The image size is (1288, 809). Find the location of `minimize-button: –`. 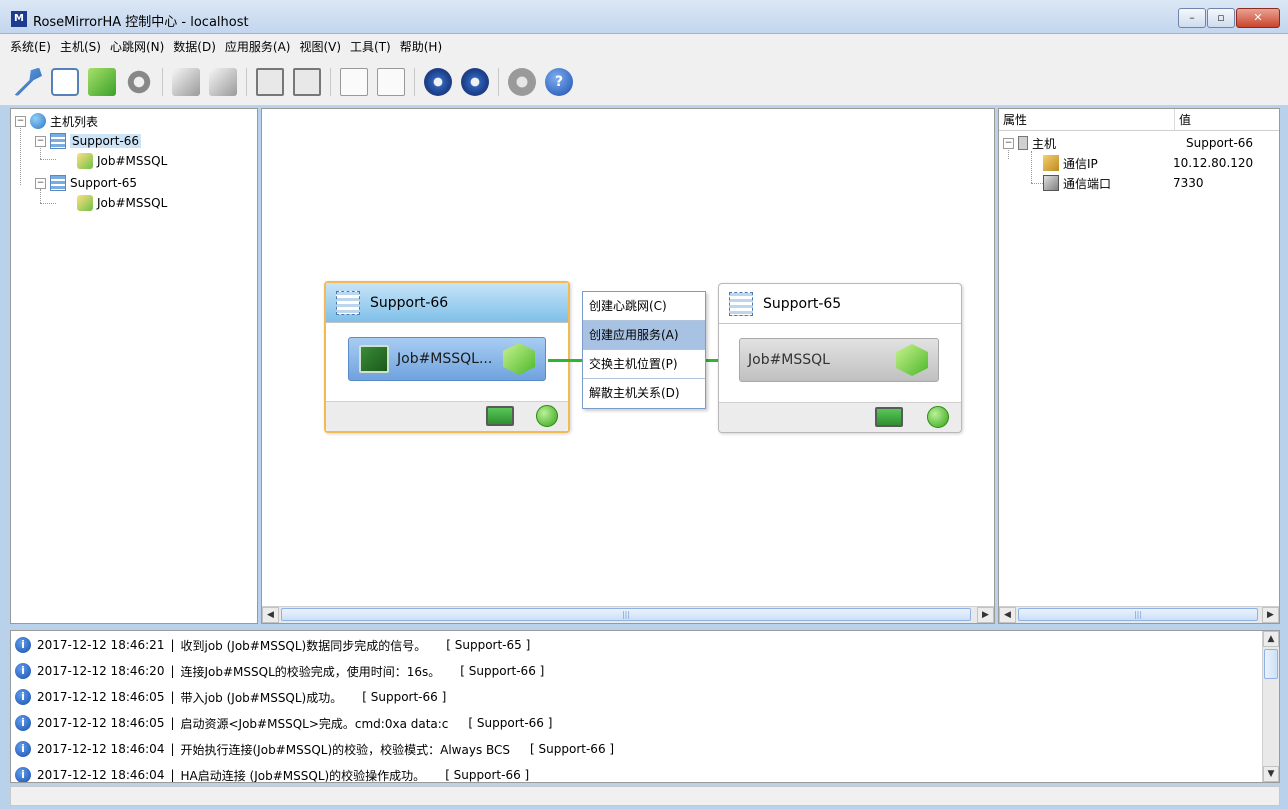

minimize-button: – is located at coordinates (1192, 18).